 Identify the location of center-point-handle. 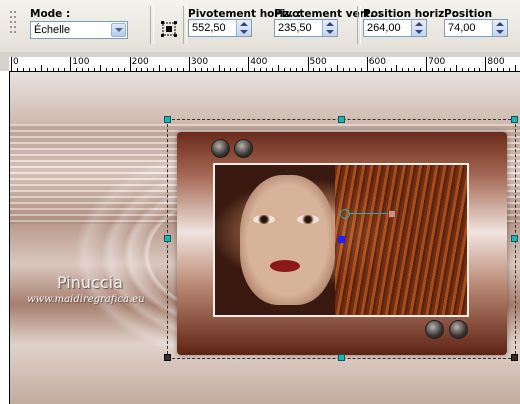
(341, 239).